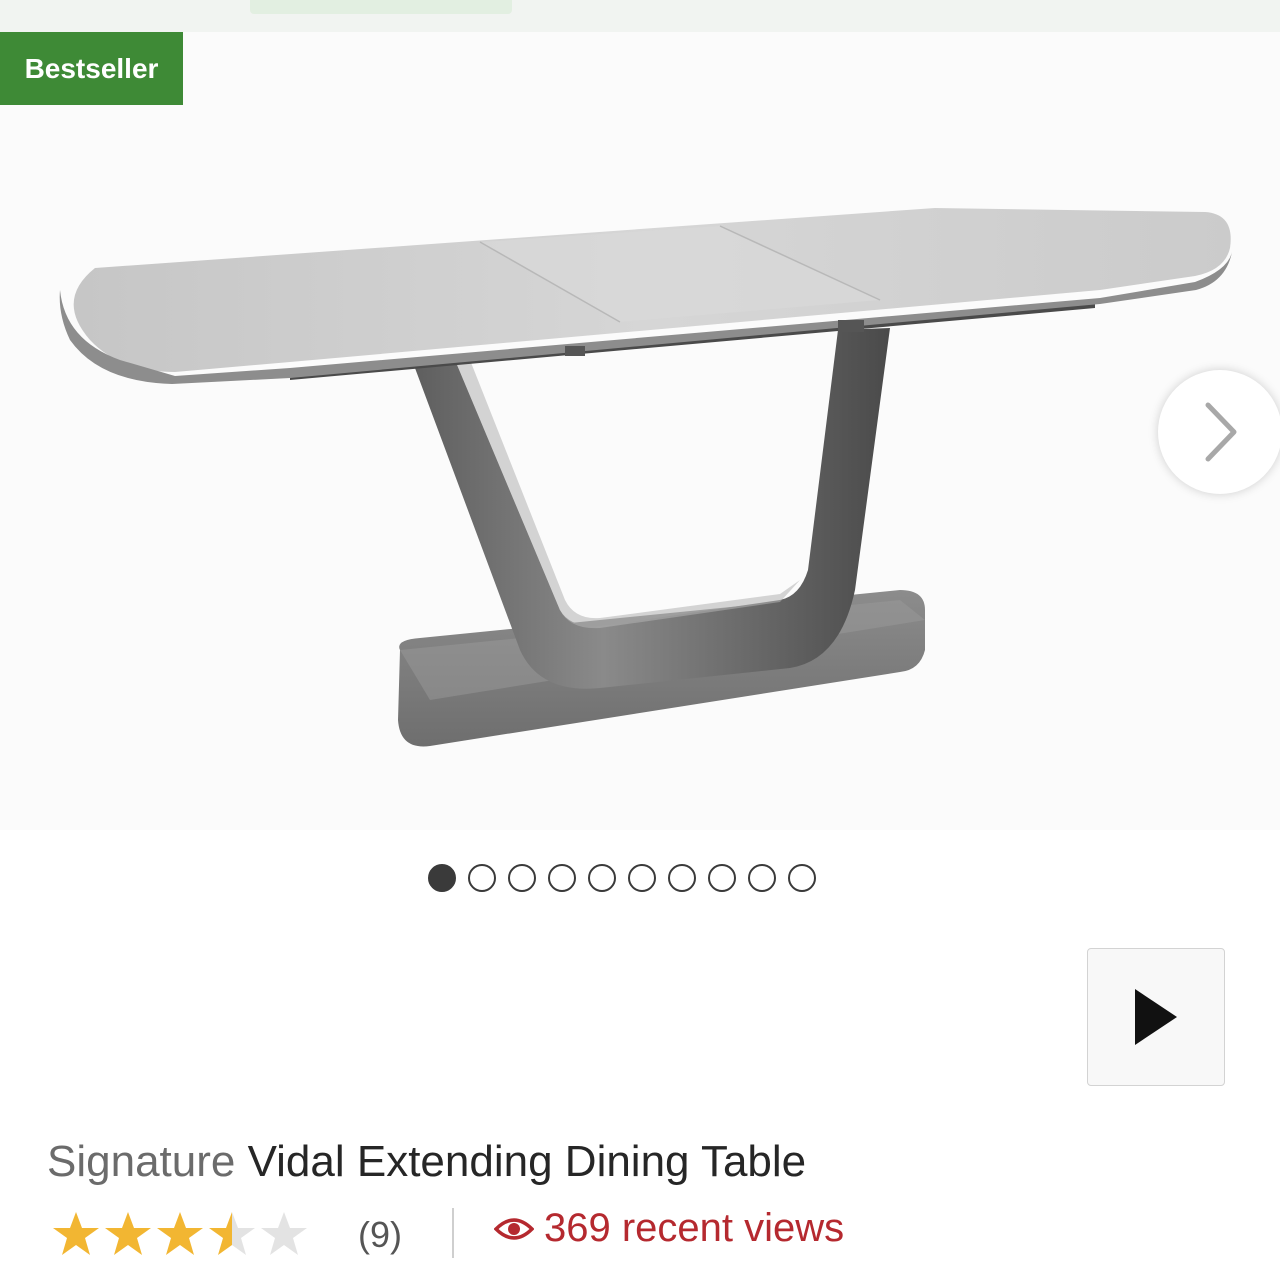 This screenshot has height=1280, width=1280. I want to click on gallery-pagination, so click(622, 878).